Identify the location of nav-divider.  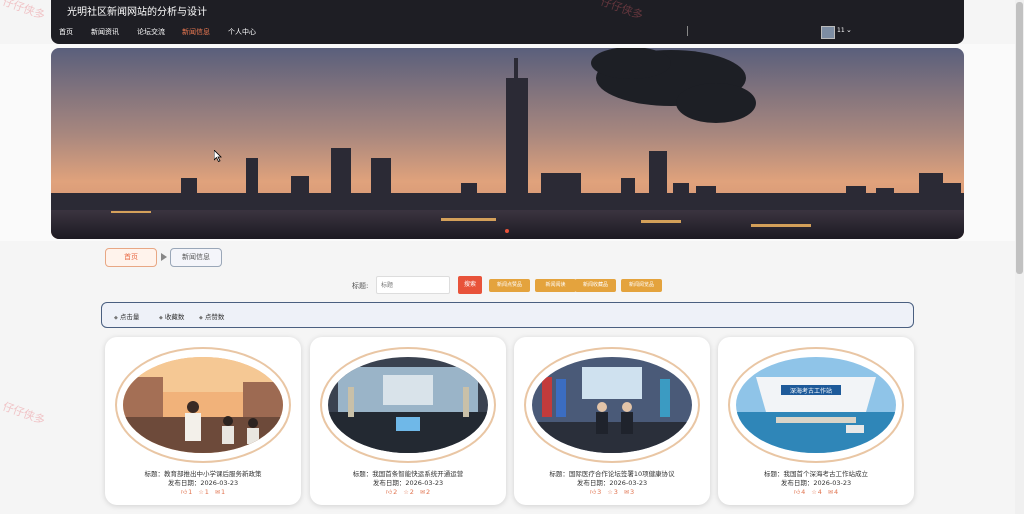
(687, 31).